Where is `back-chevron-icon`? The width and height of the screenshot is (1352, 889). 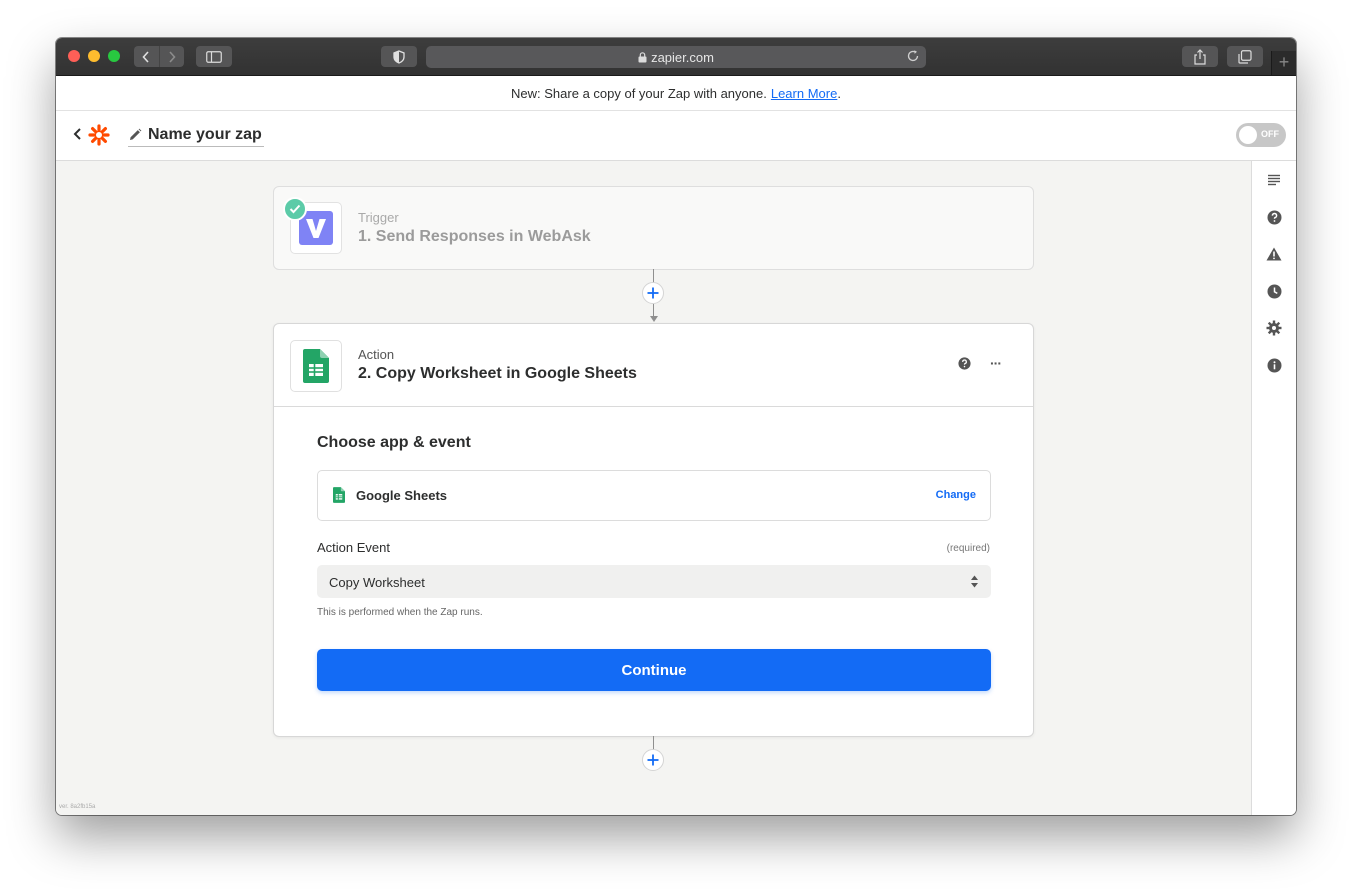
back-chevron-icon is located at coordinates (77, 134).